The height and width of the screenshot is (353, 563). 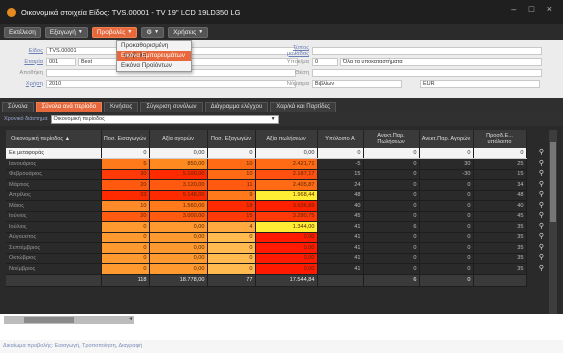 What do you see at coordinates (266, 237) in the screenshot?
I see `table-row: Αύγουστος 0 0,00 0 0,00 41 0 0 35` at bounding box center [266, 237].